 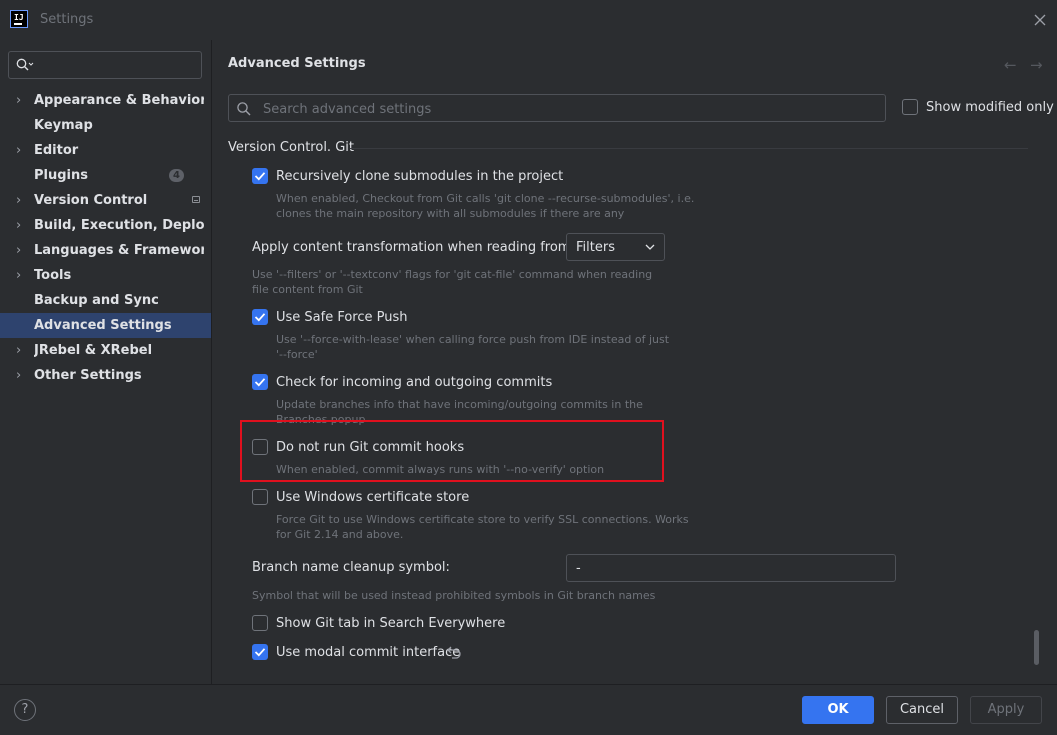 I want to click on search-input, so click(x=563, y=109).